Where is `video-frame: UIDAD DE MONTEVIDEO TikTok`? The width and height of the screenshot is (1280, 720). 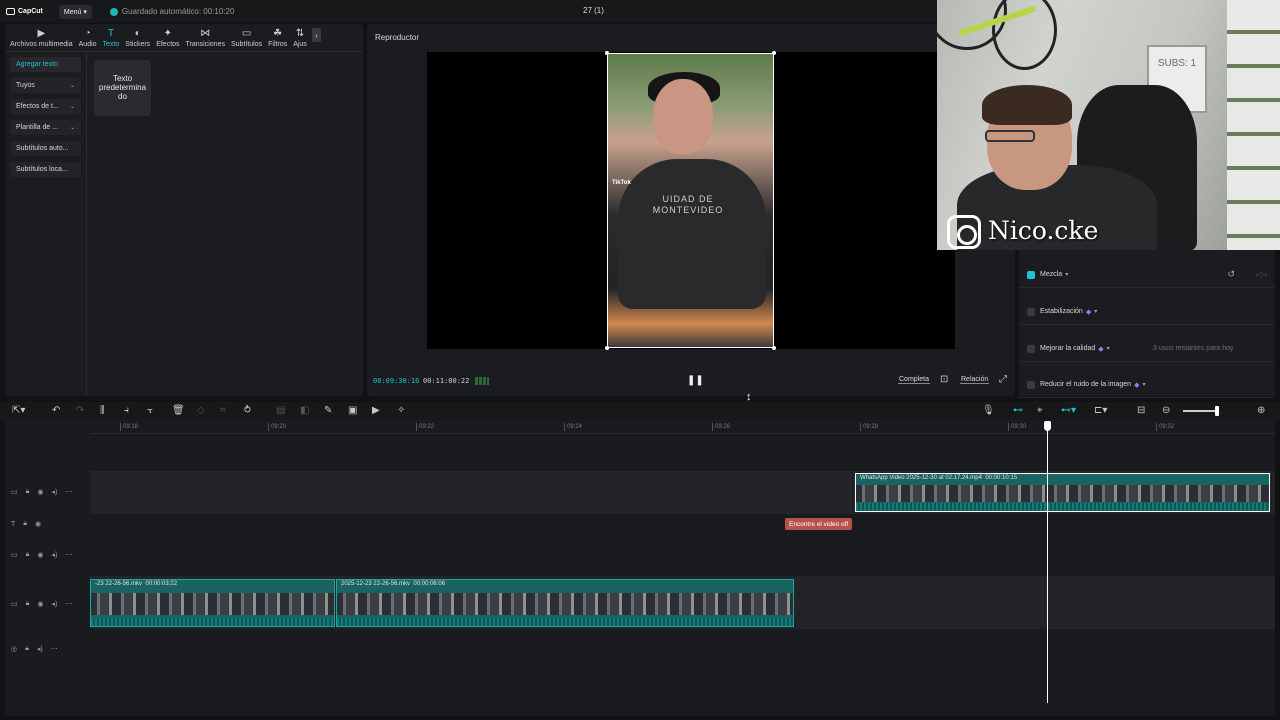 video-frame: UIDAD DE MONTEVIDEO TikTok is located at coordinates (690, 200).